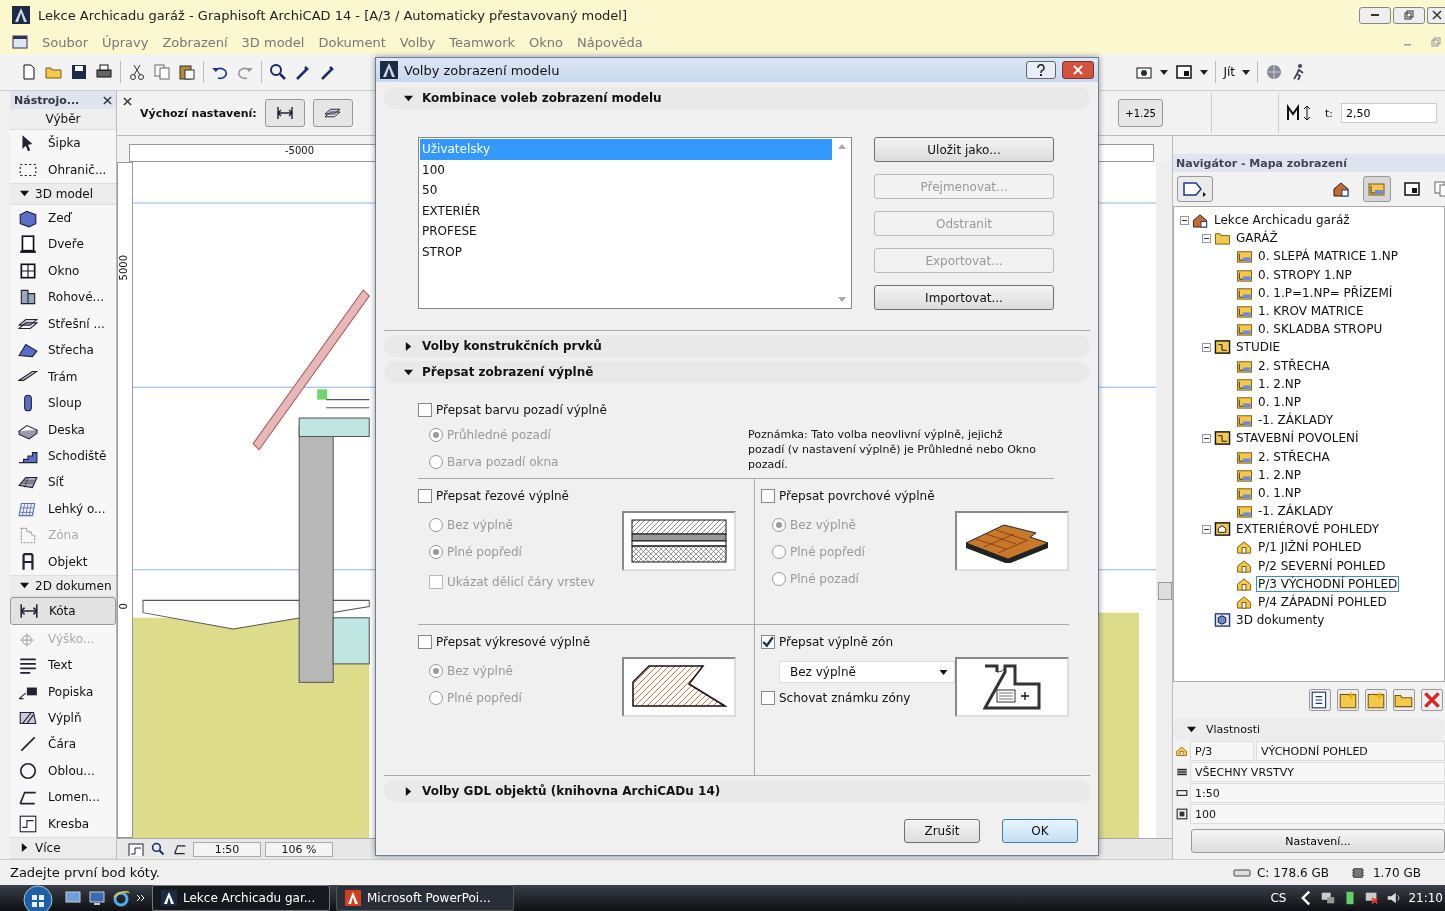  What do you see at coordinates (104, 72) in the screenshot?
I see `print-icon` at bounding box center [104, 72].